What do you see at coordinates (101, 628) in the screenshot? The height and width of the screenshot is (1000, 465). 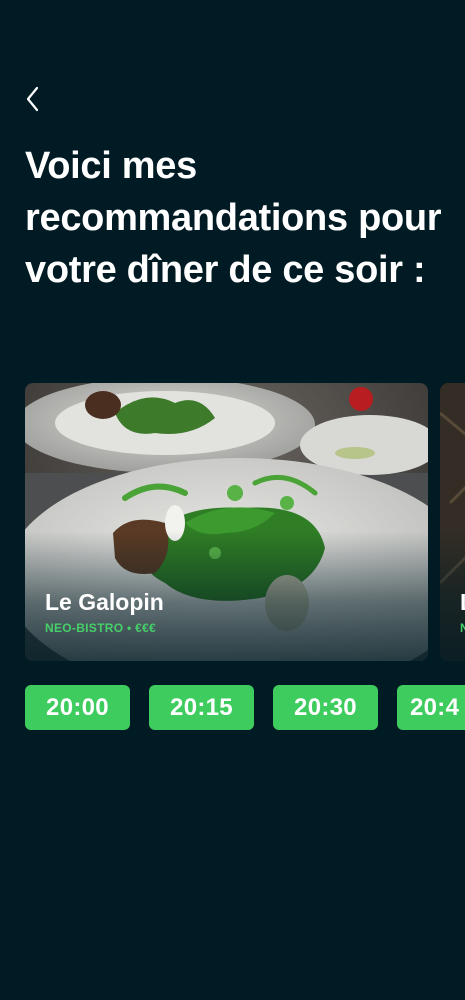 I see `restaurant-meta: NEO-BISTRO • €€€` at bounding box center [101, 628].